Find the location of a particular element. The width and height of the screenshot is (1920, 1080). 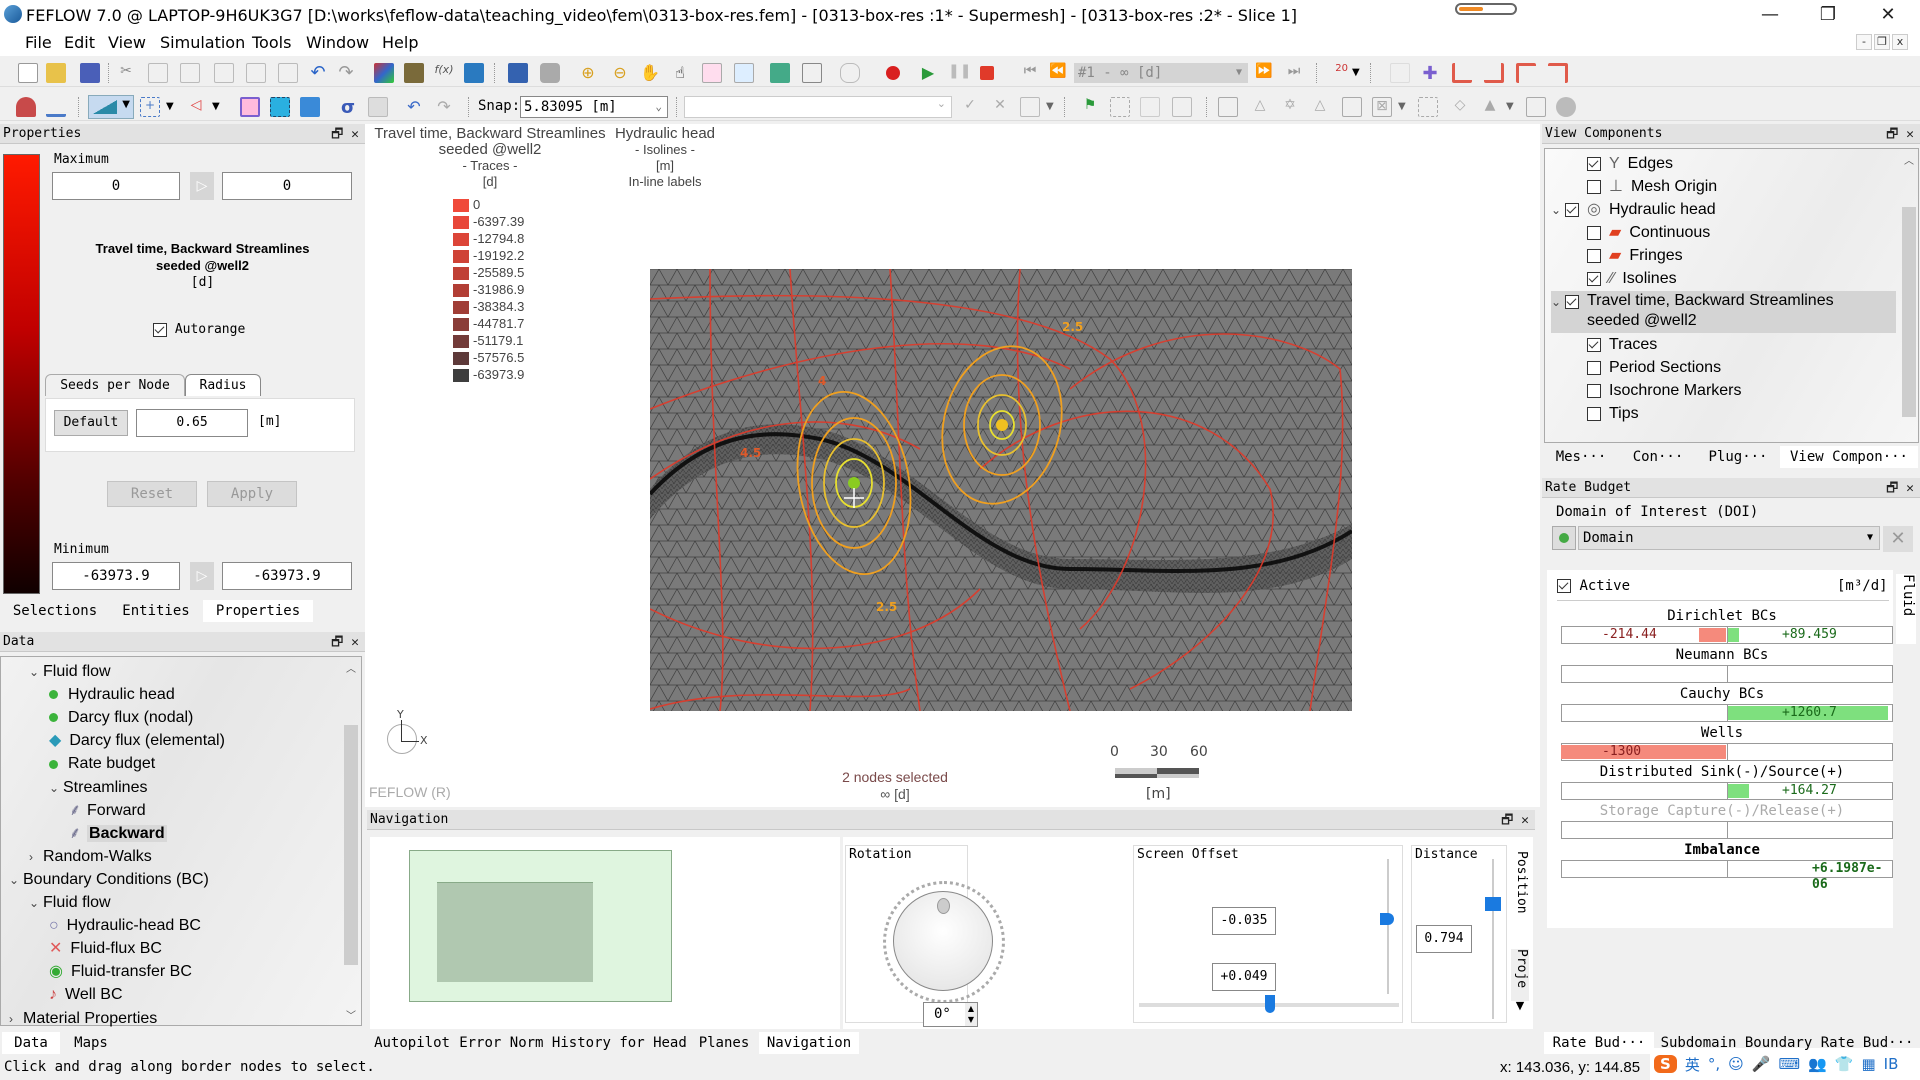

view-window-icon is located at coordinates (812, 73).